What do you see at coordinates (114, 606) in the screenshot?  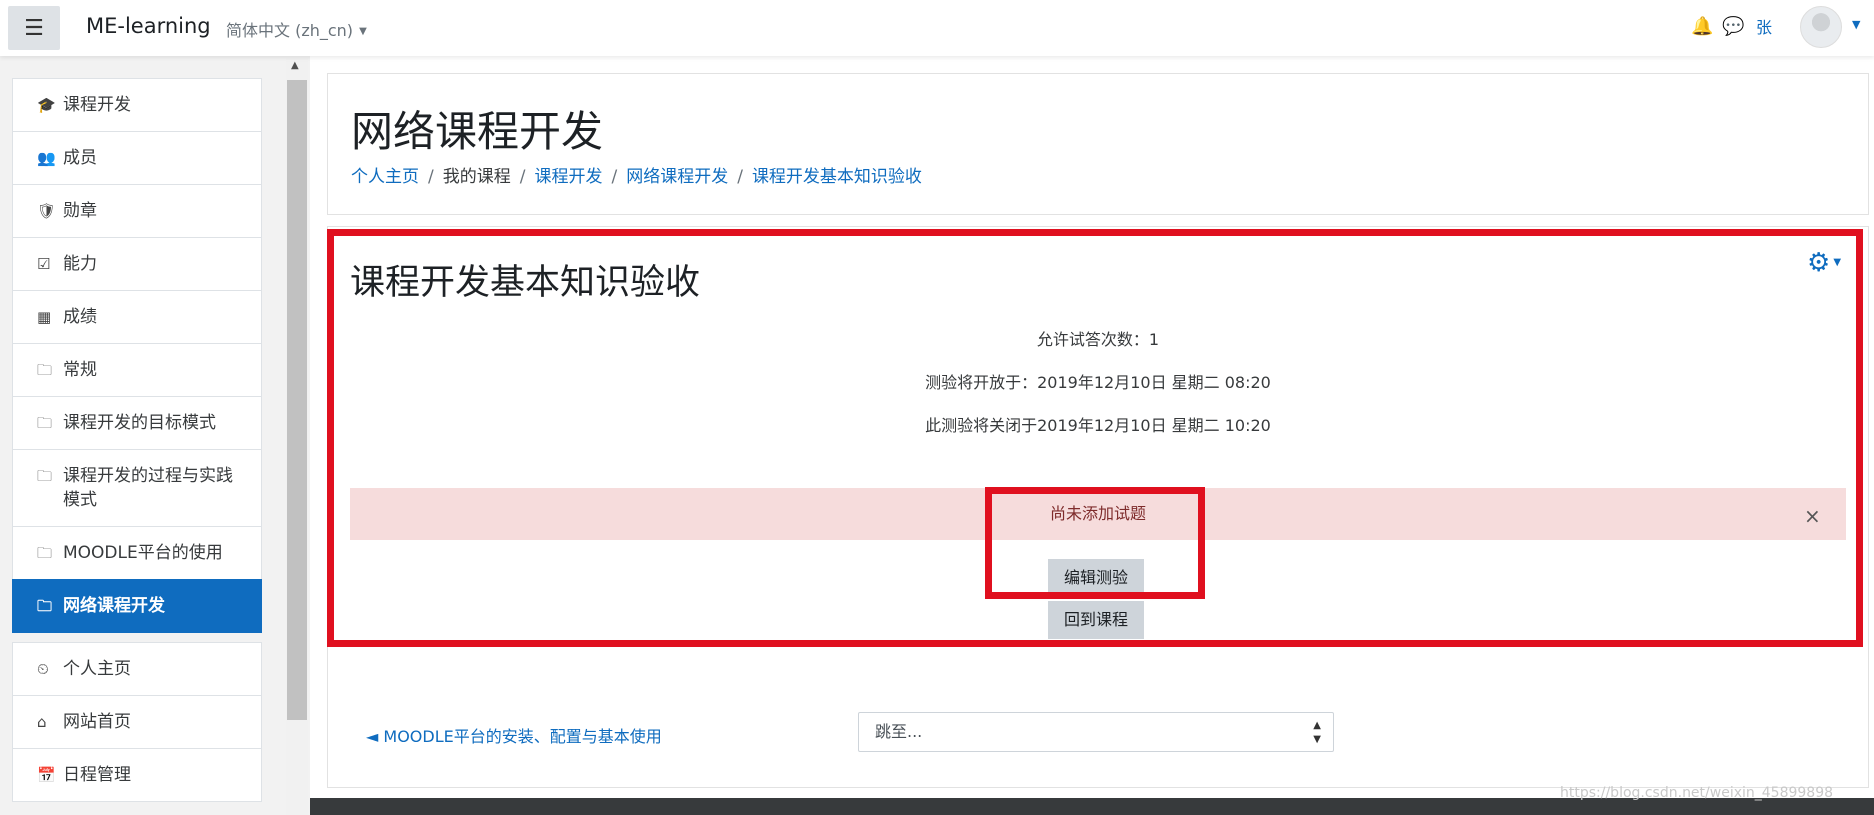 I see `sidebar-item-label: 网络课程开发` at bounding box center [114, 606].